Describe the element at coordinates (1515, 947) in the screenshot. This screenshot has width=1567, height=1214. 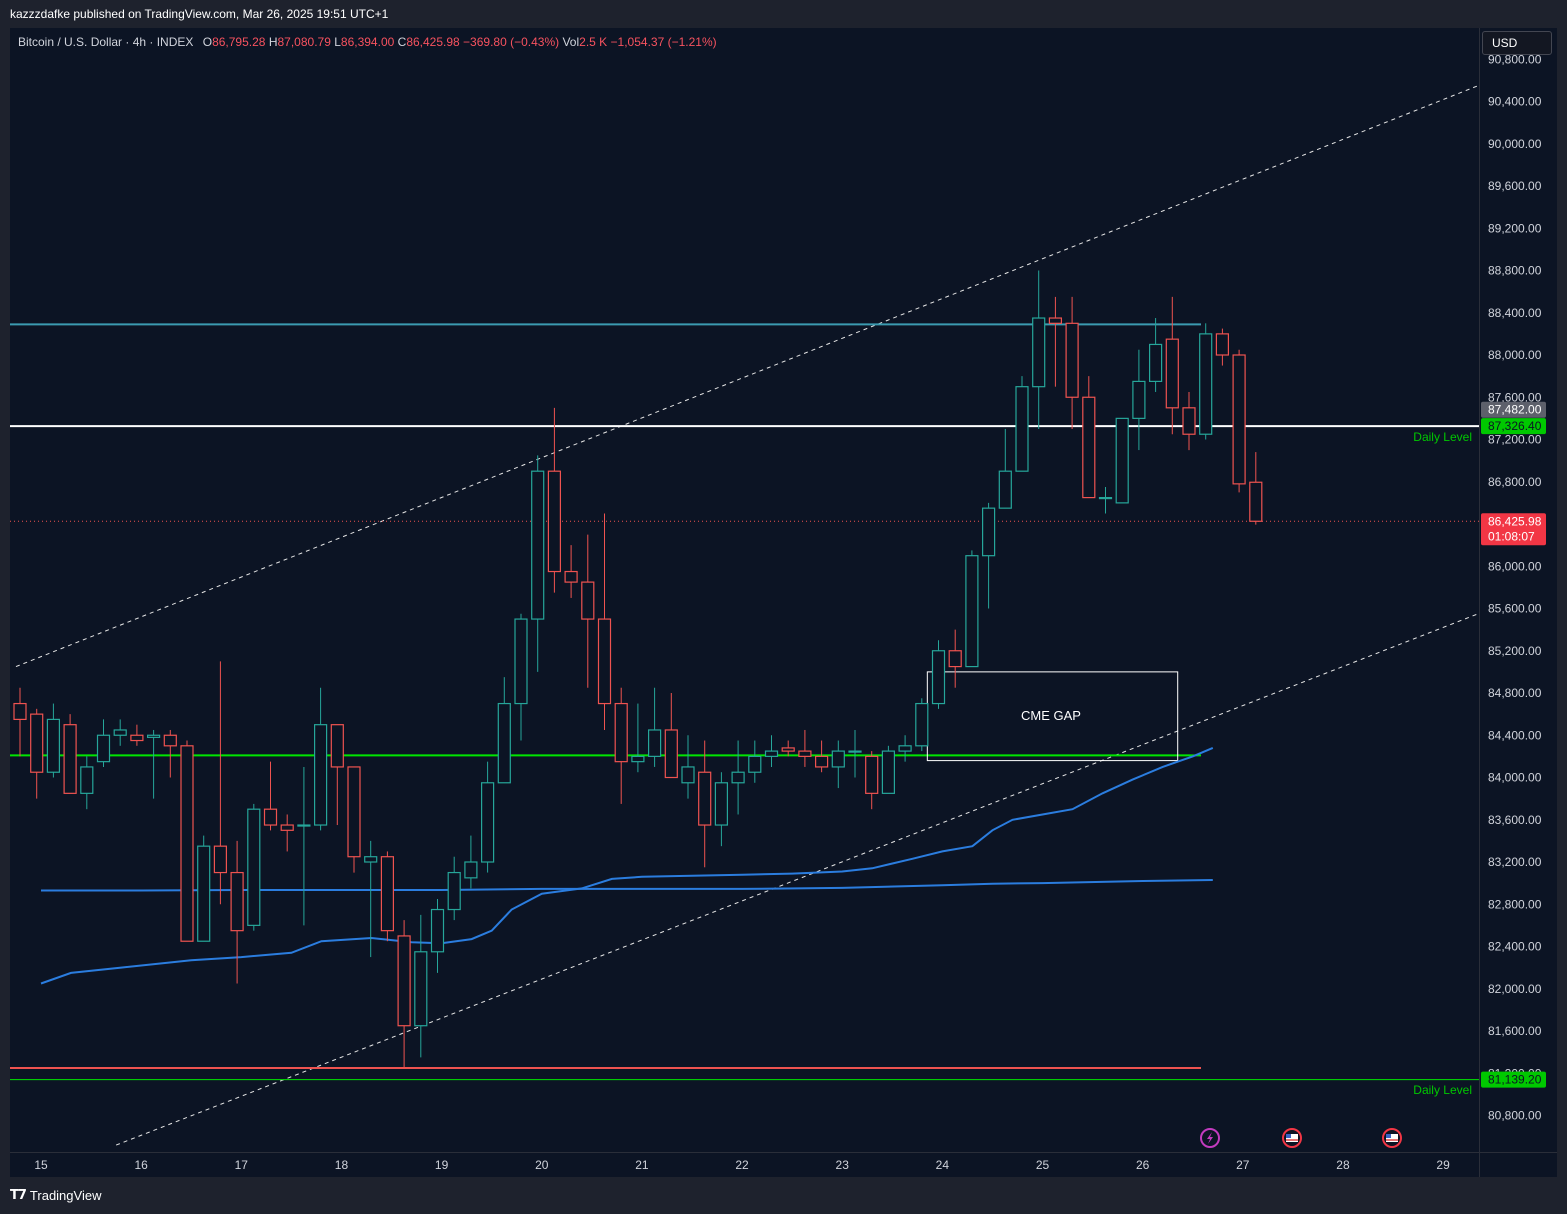
I see `price-tick-label: 82,400.00` at that location.